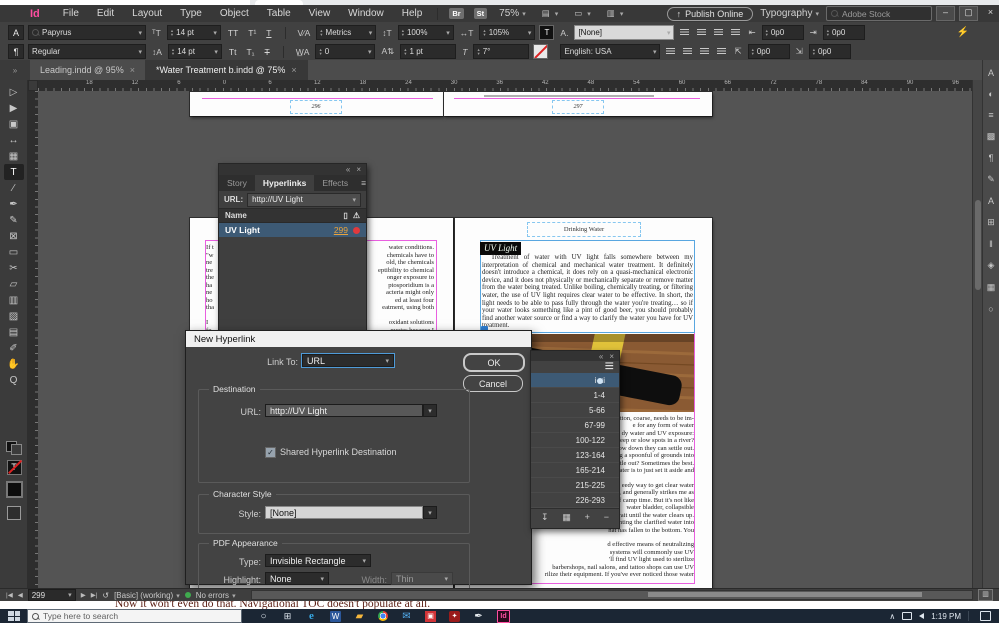  What do you see at coordinates (575, 410) in the screenshot?
I see `page-range-row: 5-66` at bounding box center [575, 410].